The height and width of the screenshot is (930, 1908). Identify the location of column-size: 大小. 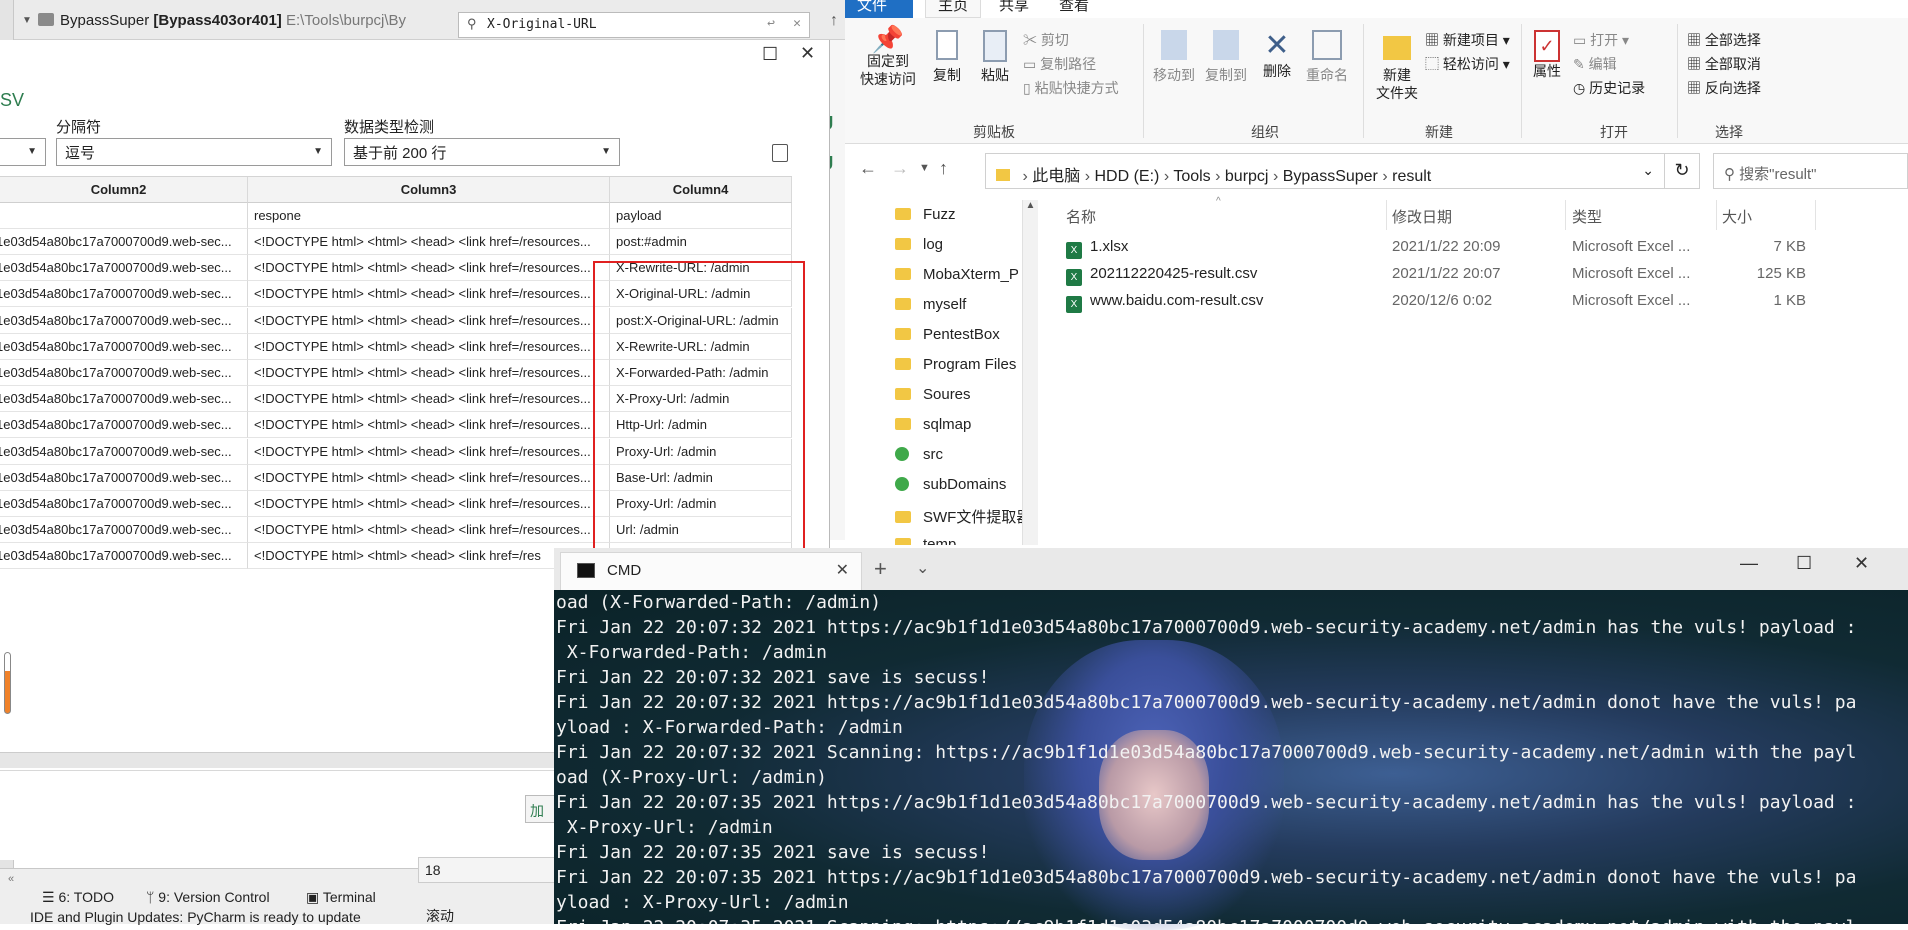
(1737, 216).